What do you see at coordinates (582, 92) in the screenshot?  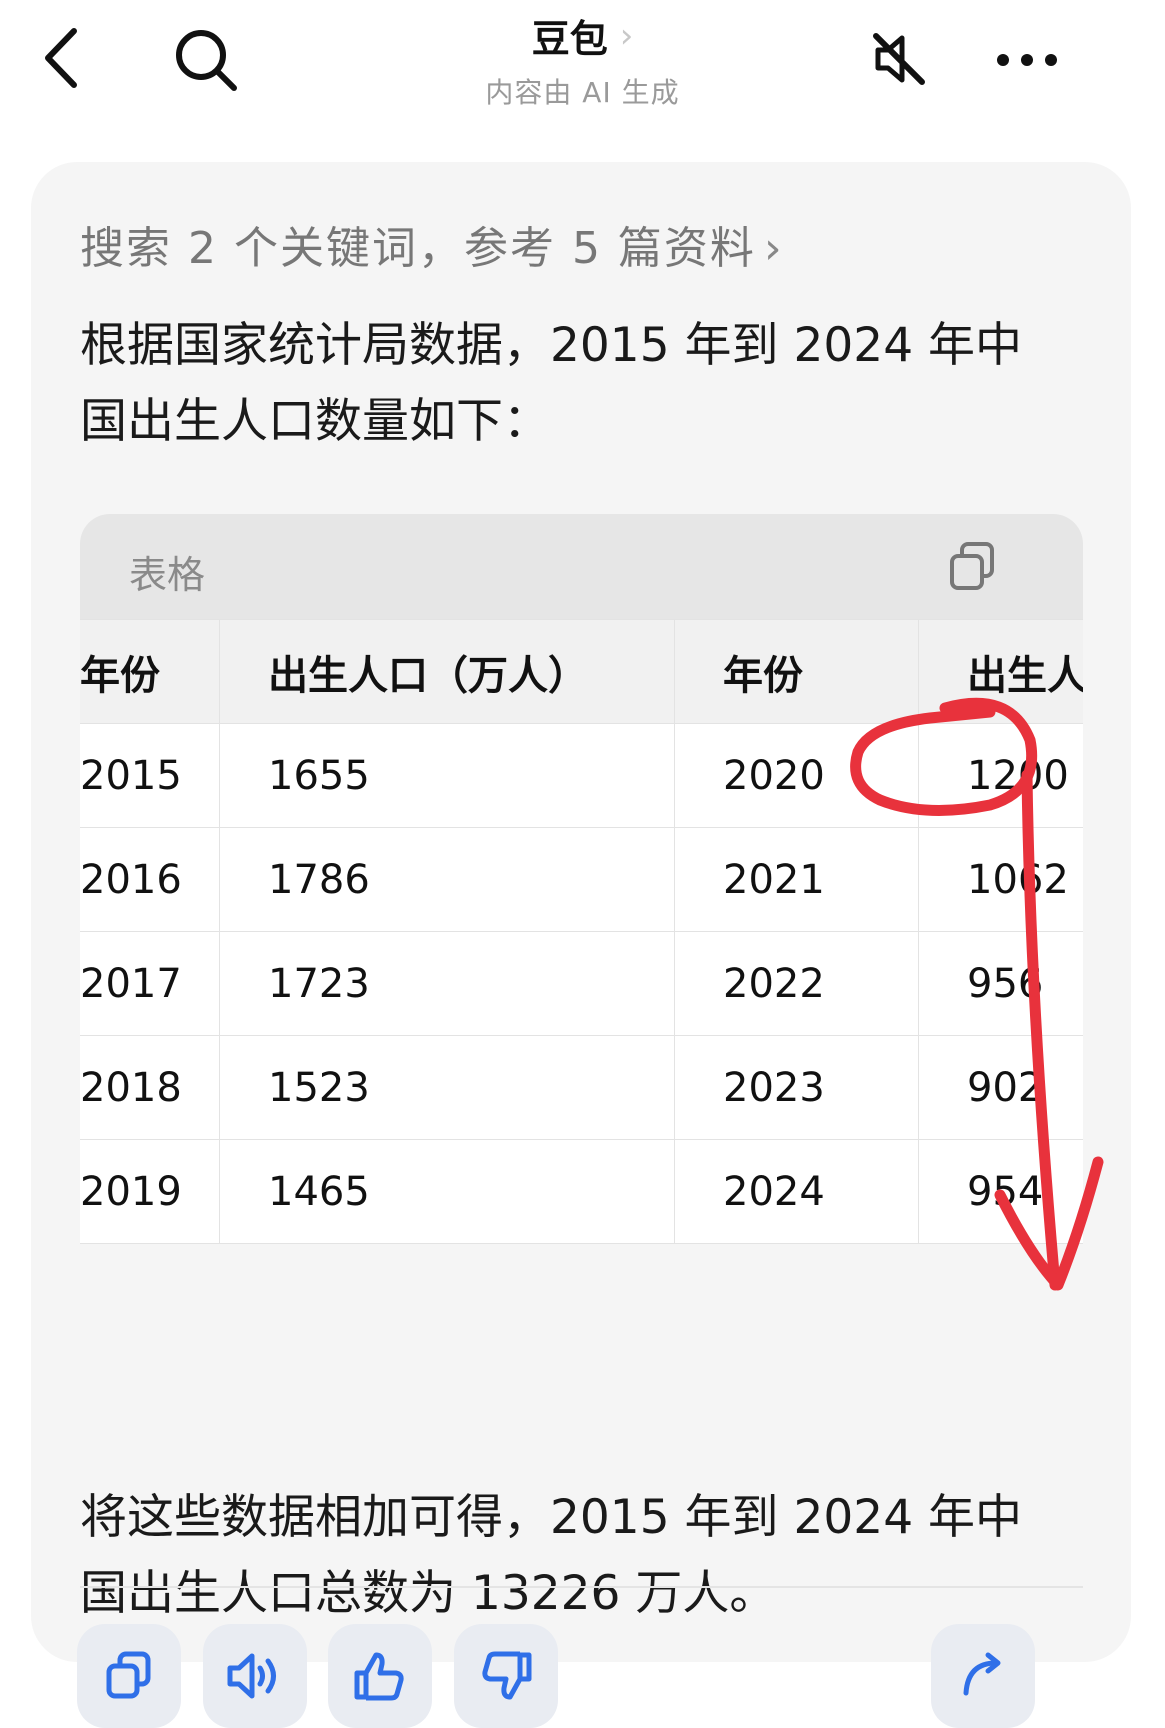 I see `ai-generated-notice: 内容由 AI 生成` at bounding box center [582, 92].